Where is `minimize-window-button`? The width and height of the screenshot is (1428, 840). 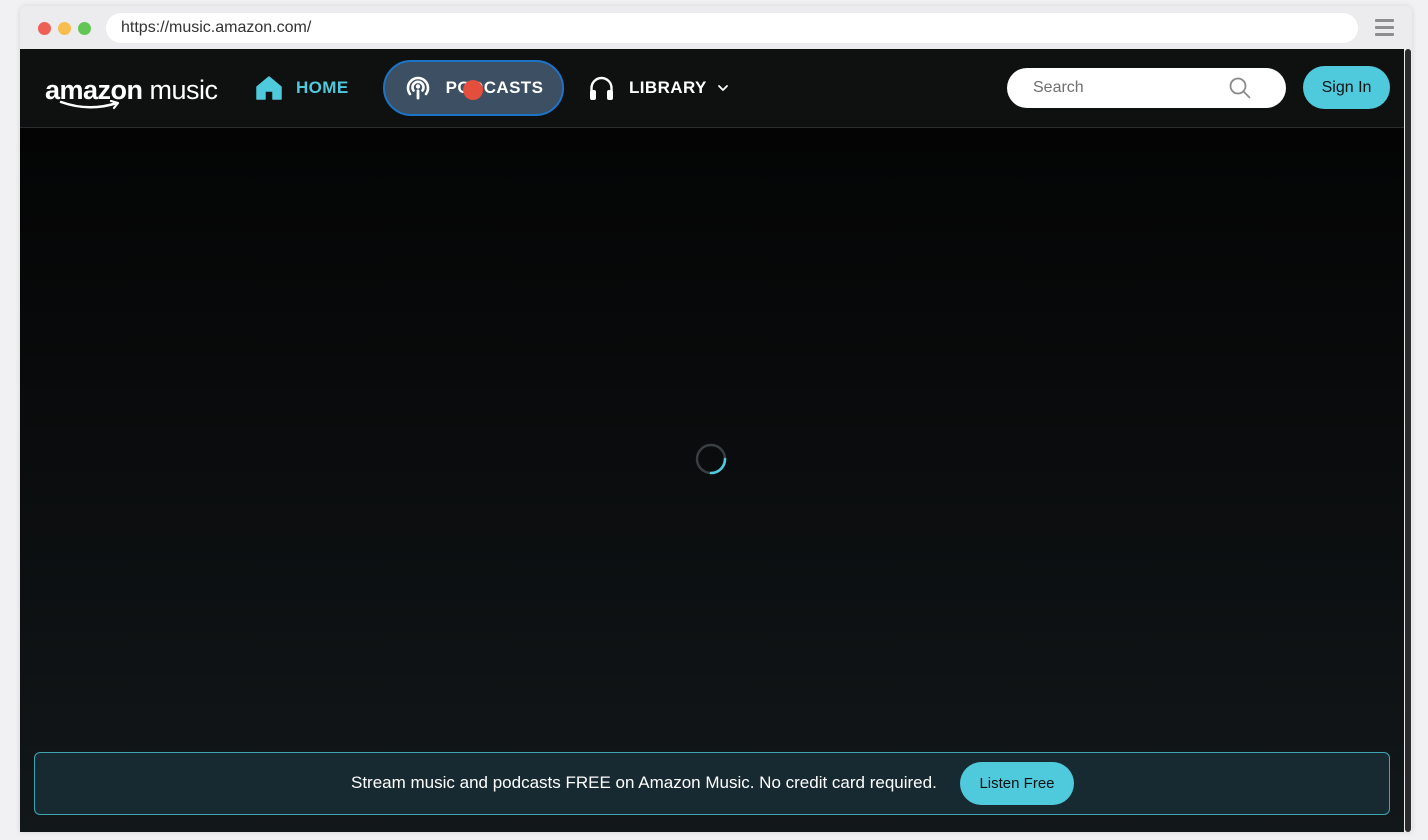 minimize-window-button is located at coordinates (64, 28).